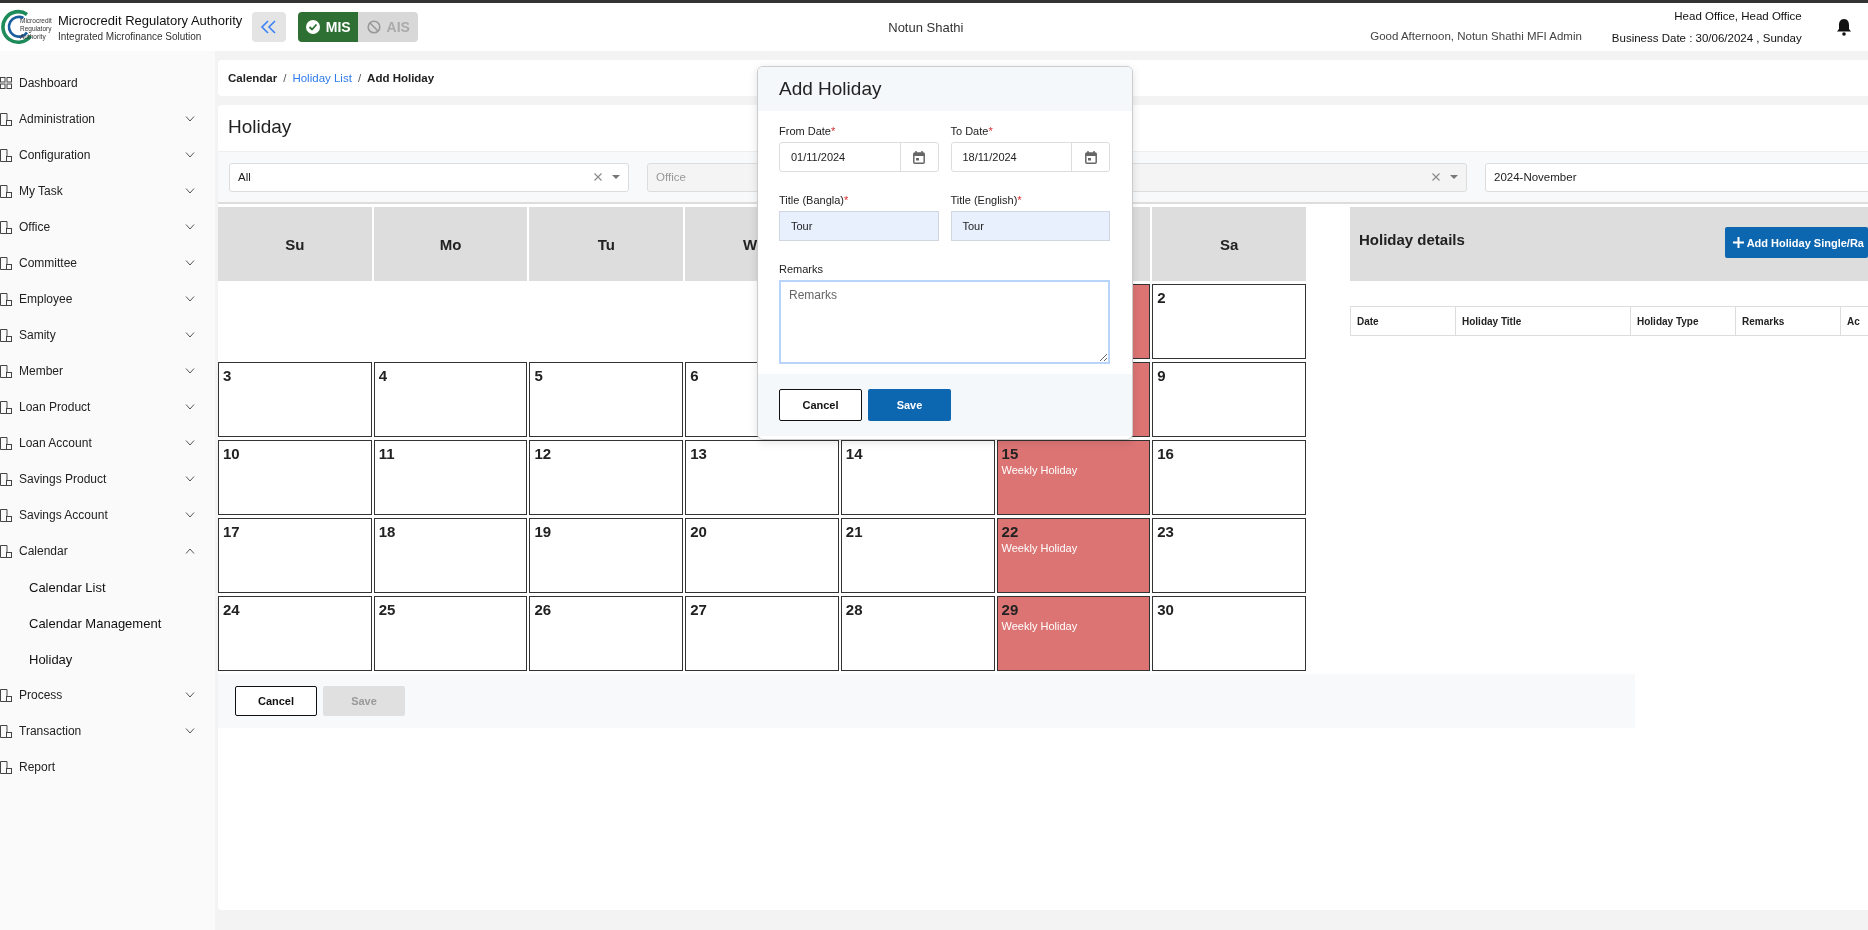 The height and width of the screenshot is (930, 1868). What do you see at coordinates (1229, 399) in the screenshot?
I see `calendar-day: 9` at bounding box center [1229, 399].